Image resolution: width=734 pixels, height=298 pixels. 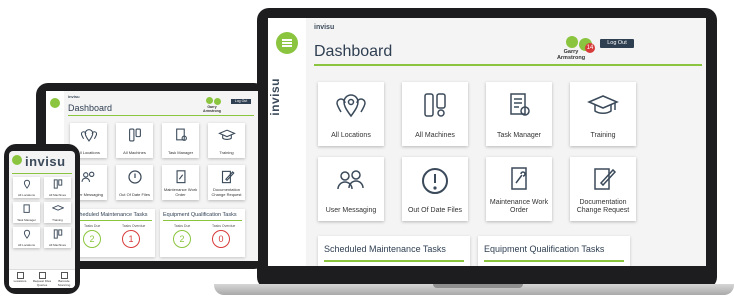 What do you see at coordinates (435, 181) in the screenshot?
I see `alert-circle-icon` at bounding box center [435, 181].